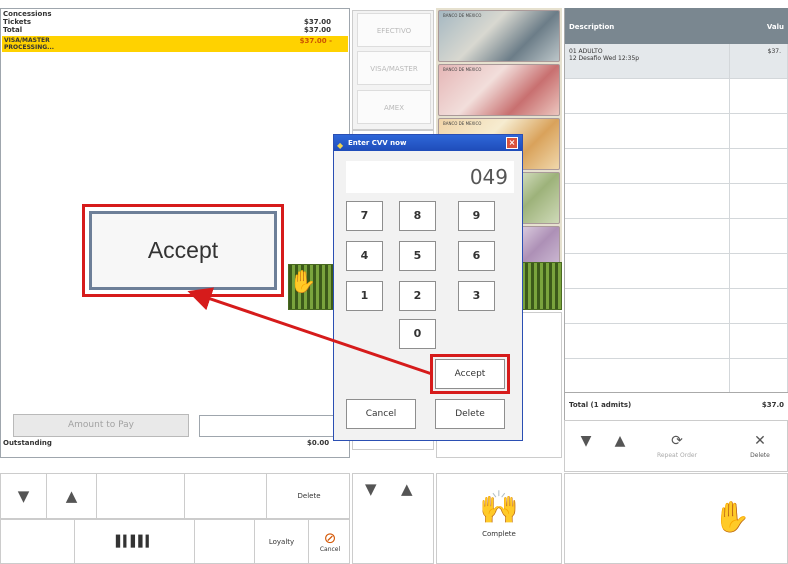 This screenshot has height=564, width=788. I want to click on complete-button: 🙌 Complete, so click(499, 518).